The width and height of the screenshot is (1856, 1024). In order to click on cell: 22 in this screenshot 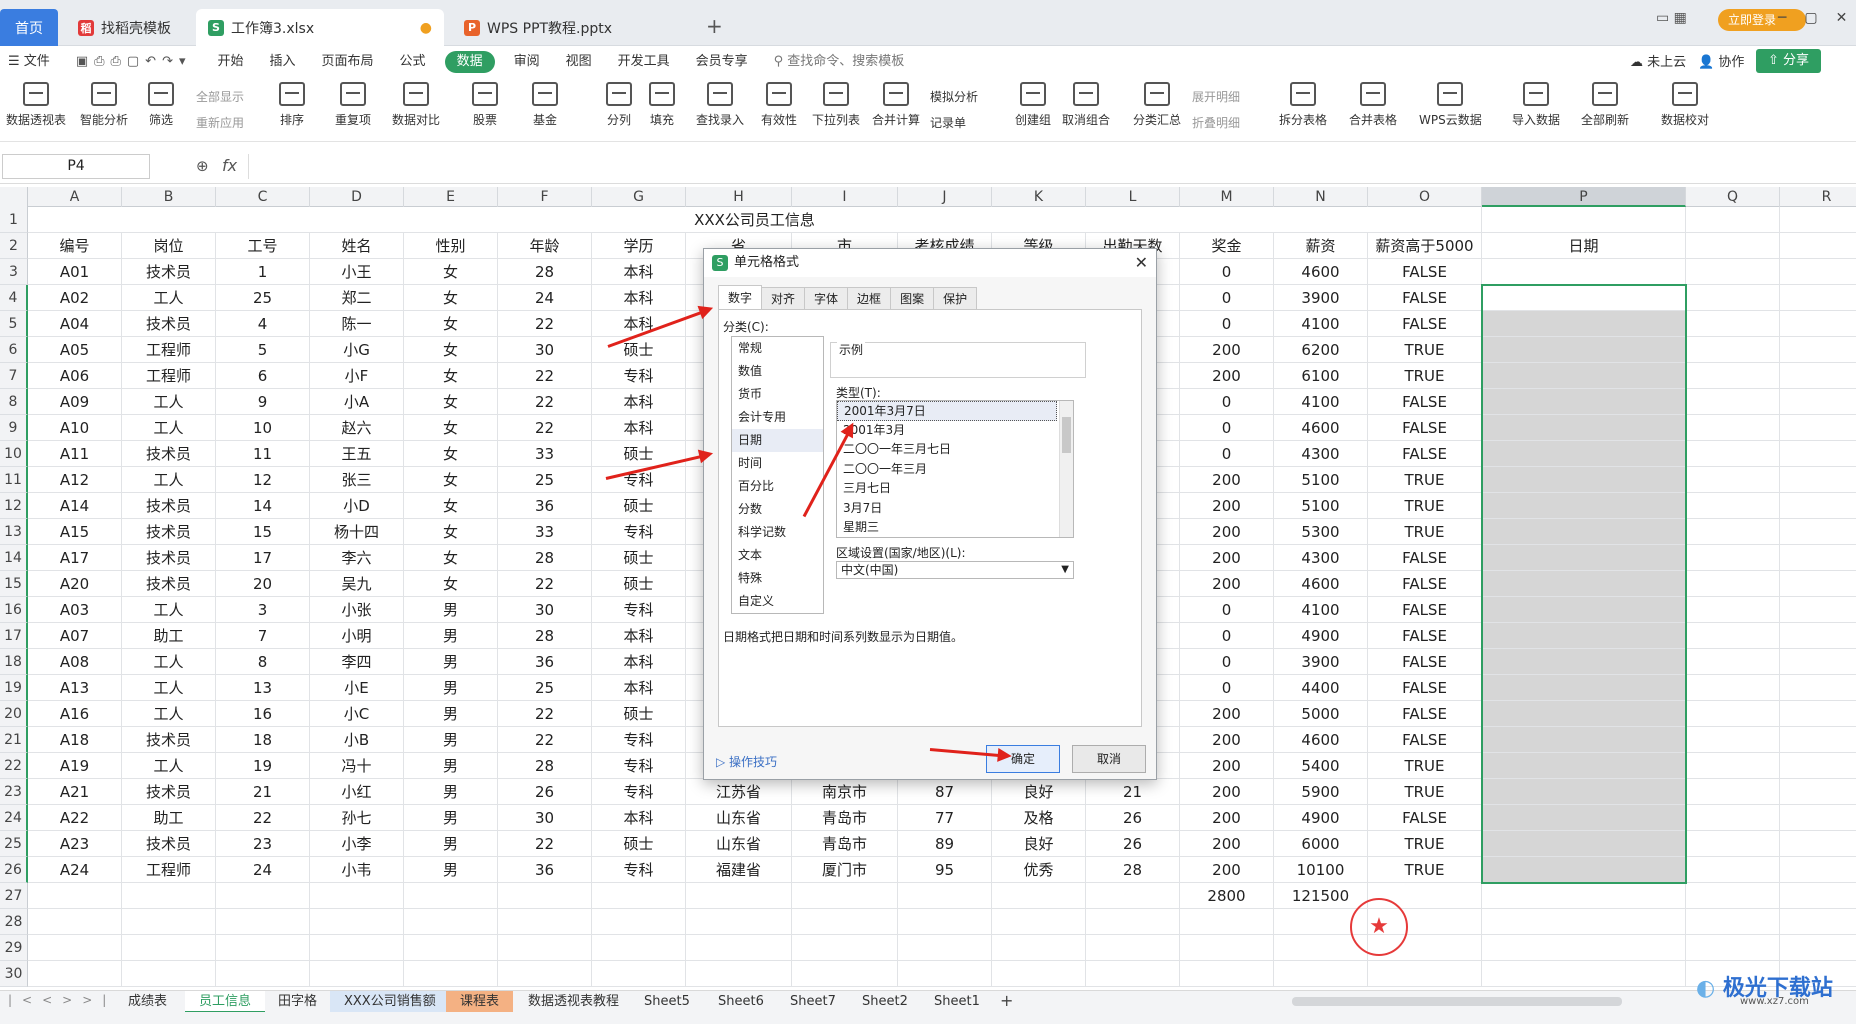, I will do `click(545, 844)`.